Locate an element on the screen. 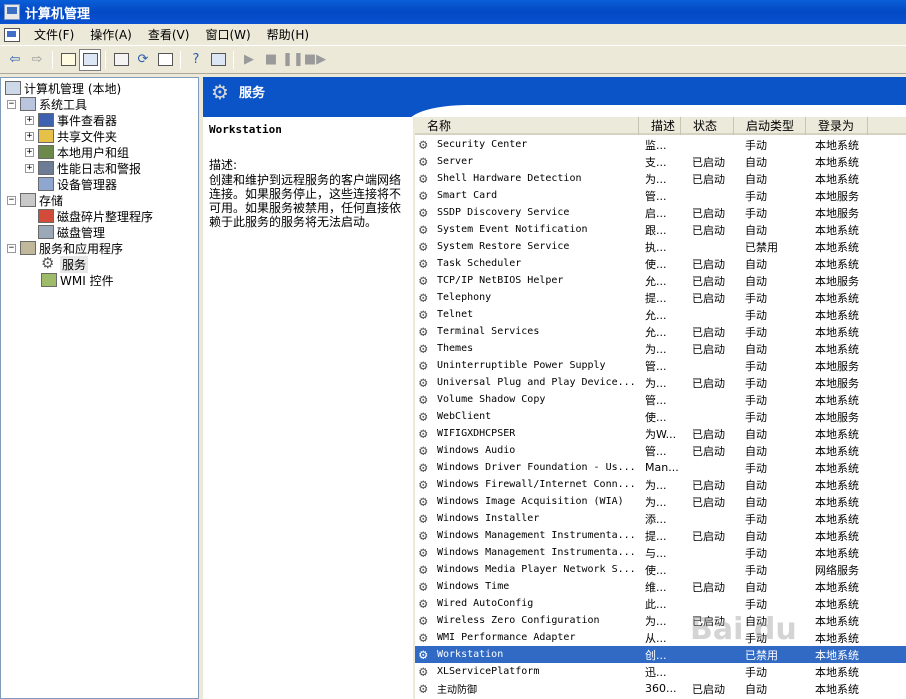 This screenshot has height=699, width=906. tree-item-label: 磁盘管理 is located at coordinates (81, 232).